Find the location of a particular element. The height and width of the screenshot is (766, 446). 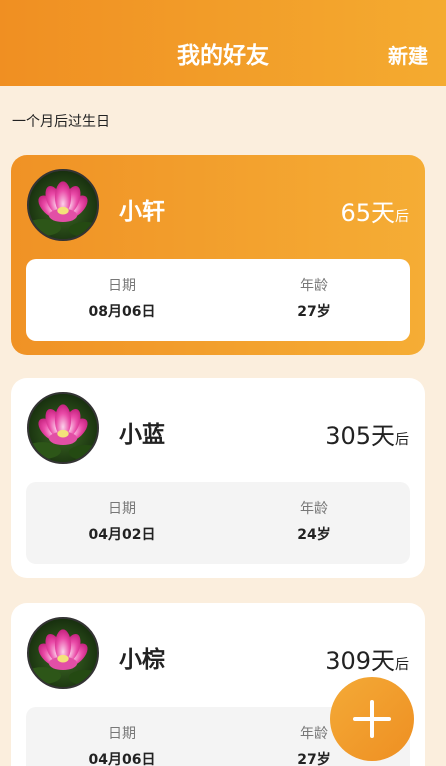

birthday-info-panel: 日期 04月02日 年龄 24岁 is located at coordinates (218, 523).